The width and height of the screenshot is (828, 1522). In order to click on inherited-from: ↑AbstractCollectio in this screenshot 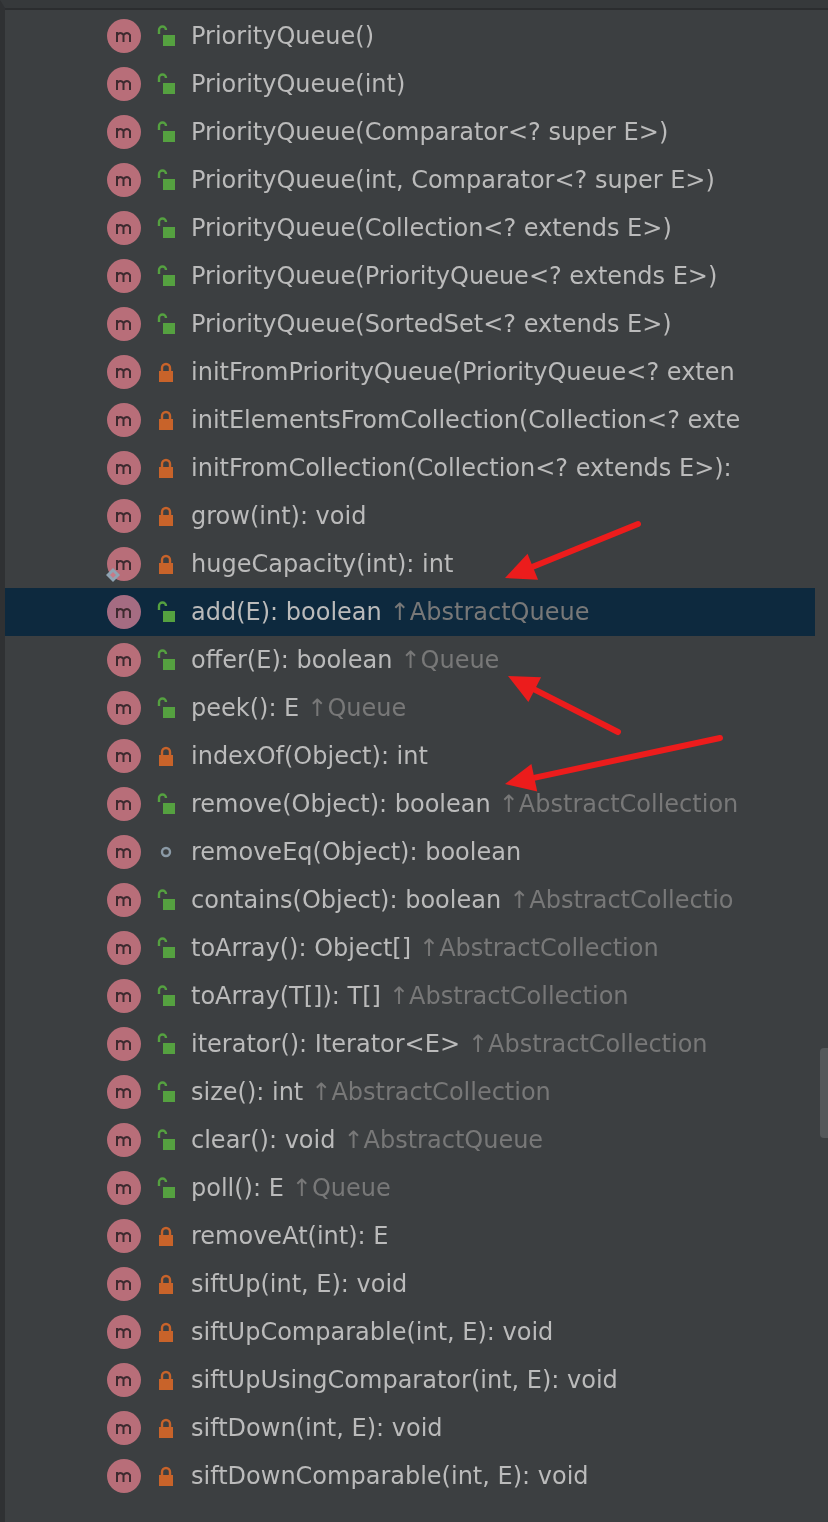, I will do `click(621, 900)`.